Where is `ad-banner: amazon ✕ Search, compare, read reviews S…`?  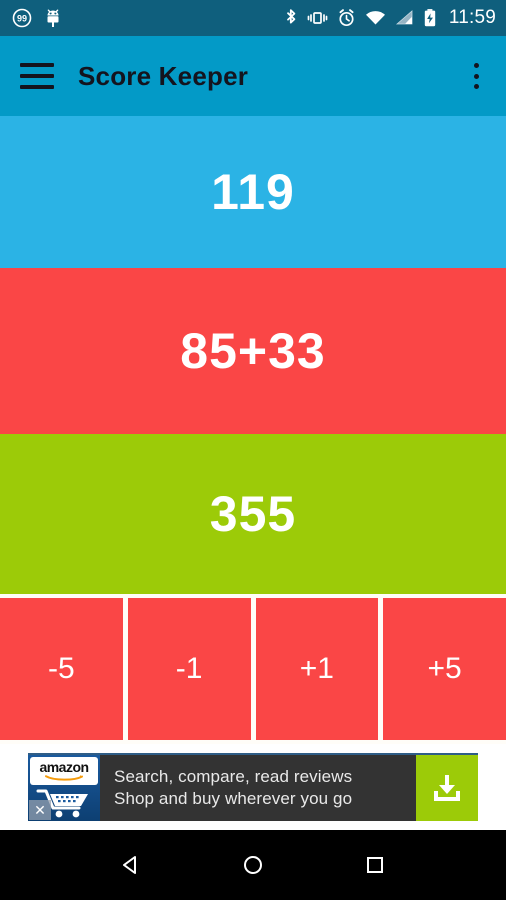
ad-banner: amazon ✕ Search, compare, read reviews S… is located at coordinates (253, 787).